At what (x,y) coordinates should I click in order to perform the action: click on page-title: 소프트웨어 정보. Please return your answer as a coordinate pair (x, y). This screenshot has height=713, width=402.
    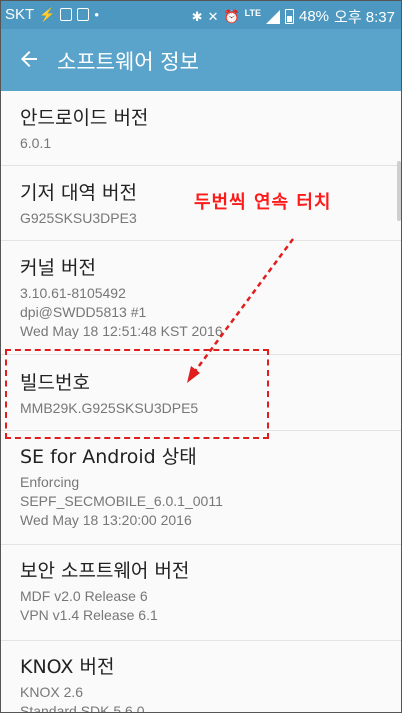
    Looking at the image, I should click on (128, 62).